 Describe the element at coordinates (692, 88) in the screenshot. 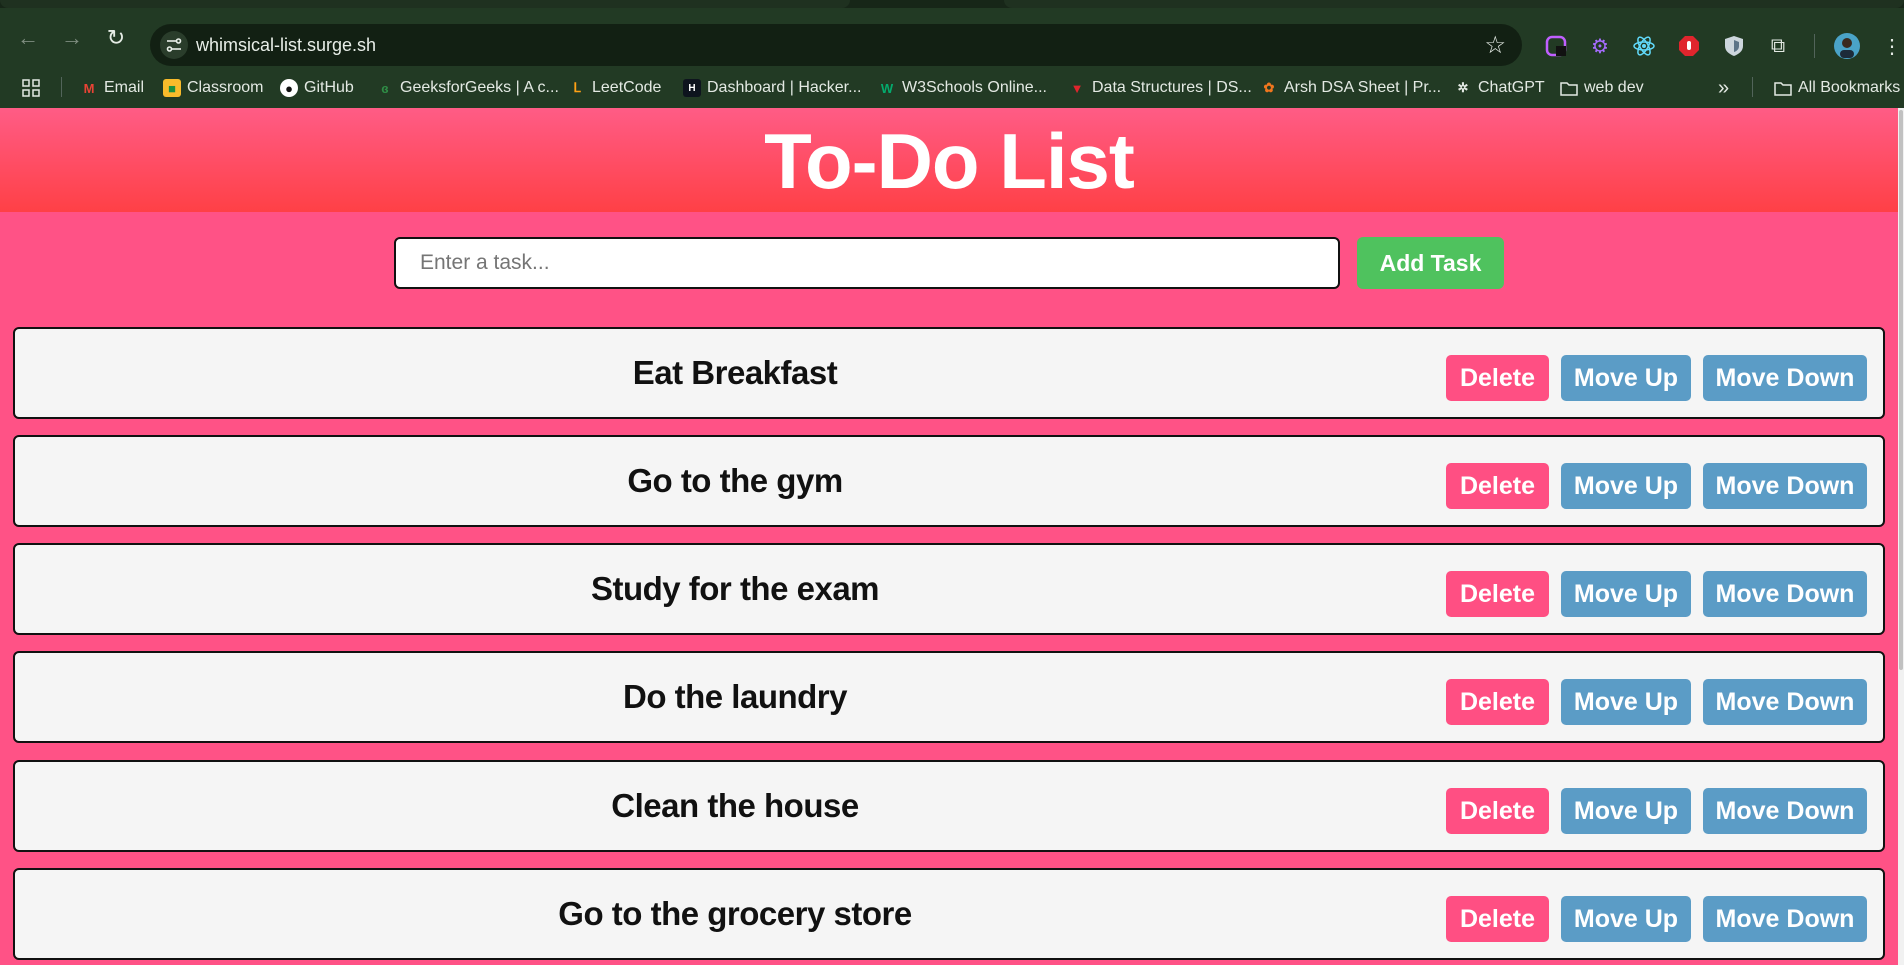

I see `hackerrank-icon: H` at that location.